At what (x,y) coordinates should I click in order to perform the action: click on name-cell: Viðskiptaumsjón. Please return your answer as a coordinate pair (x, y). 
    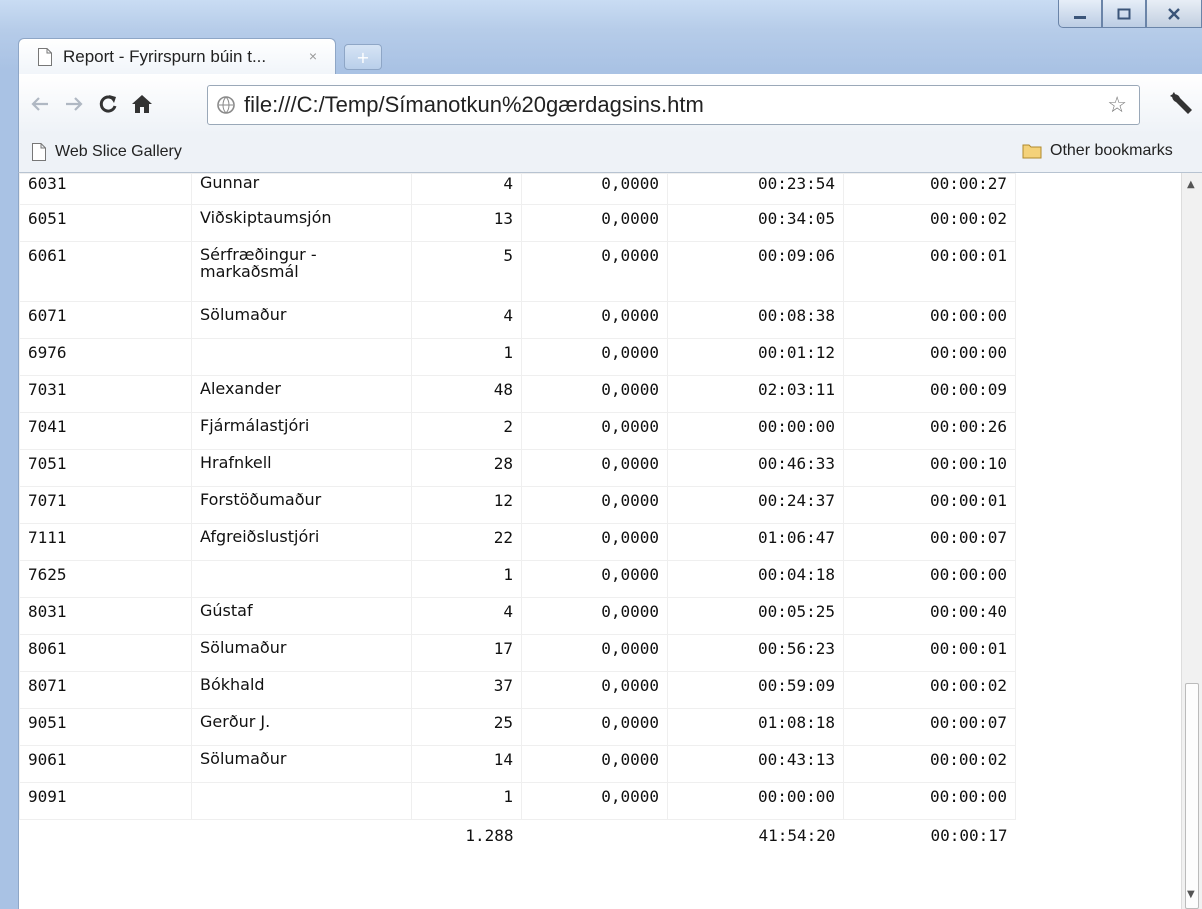
    Looking at the image, I should click on (301, 223).